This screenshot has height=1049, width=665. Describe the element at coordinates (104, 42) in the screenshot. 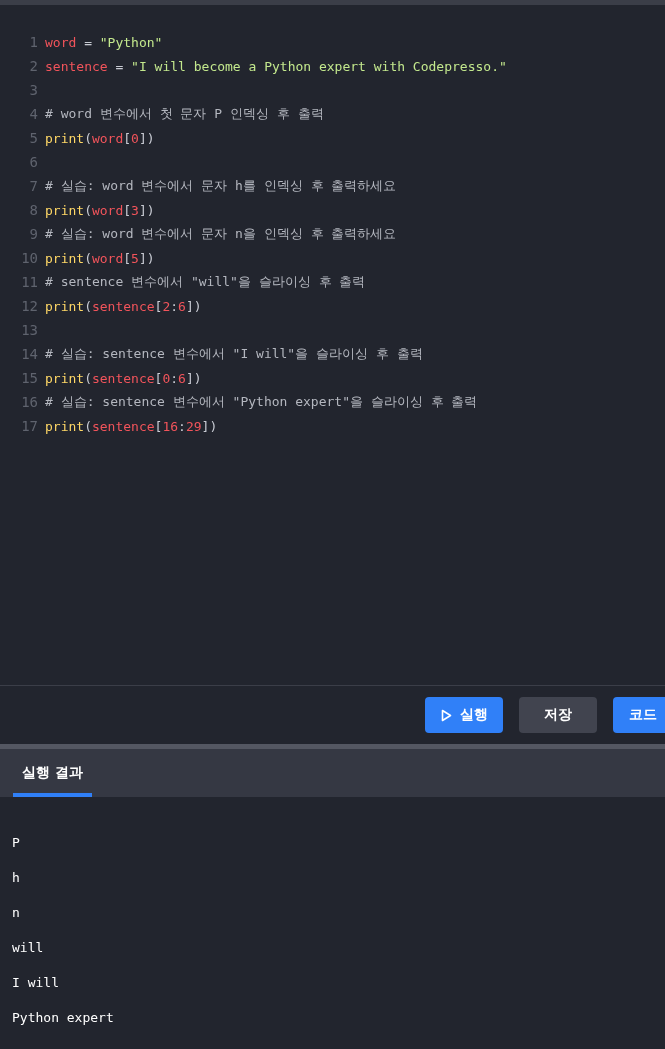

I see `code-line: word = "Python"` at that location.